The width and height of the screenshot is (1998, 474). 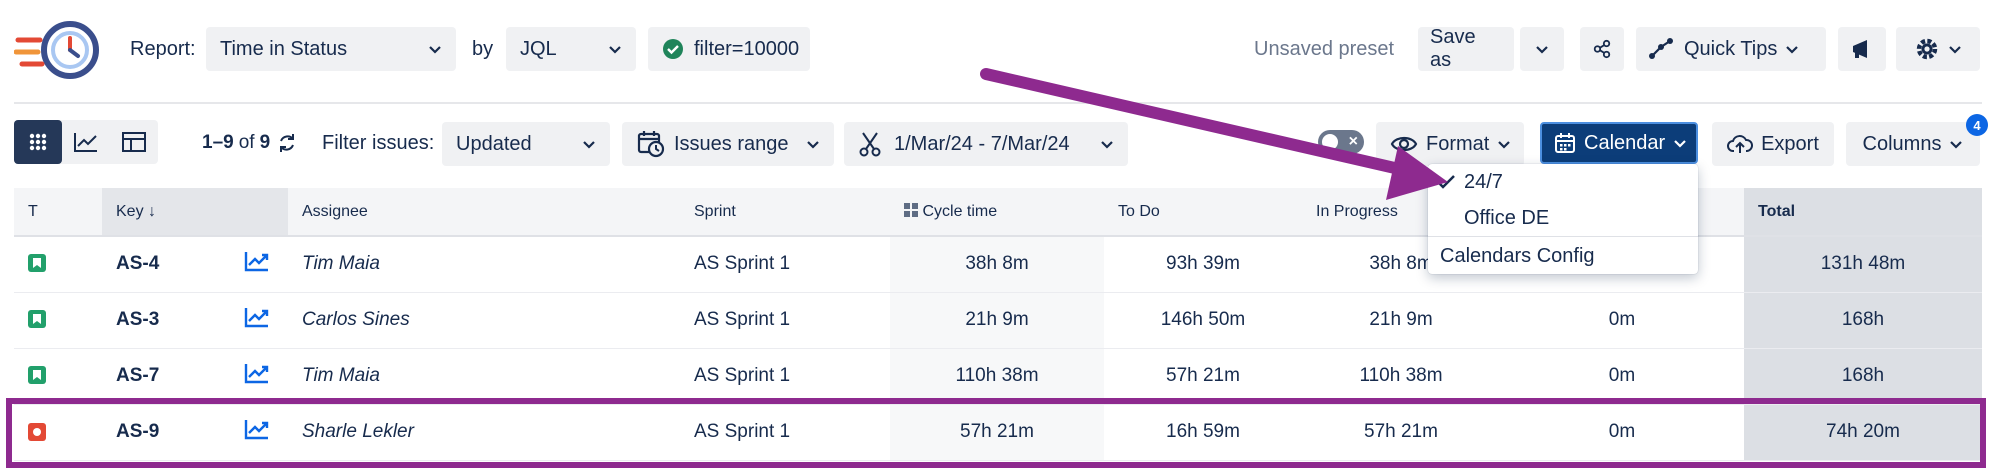 What do you see at coordinates (1341, 142) in the screenshot?
I see `toggle-switch: ×` at bounding box center [1341, 142].